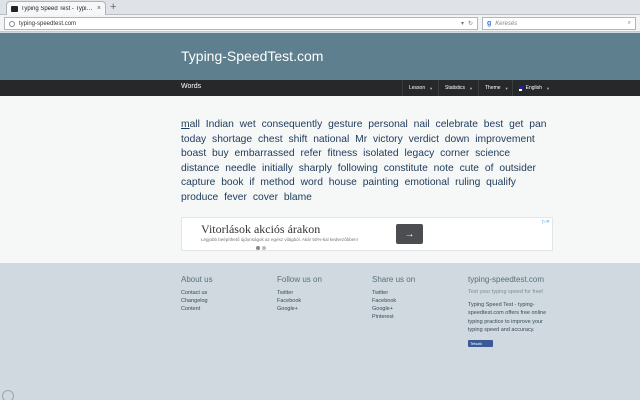  Describe the element at coordinates (14, 8) in the screenshot. I see `site-favicon-icon` at that location.